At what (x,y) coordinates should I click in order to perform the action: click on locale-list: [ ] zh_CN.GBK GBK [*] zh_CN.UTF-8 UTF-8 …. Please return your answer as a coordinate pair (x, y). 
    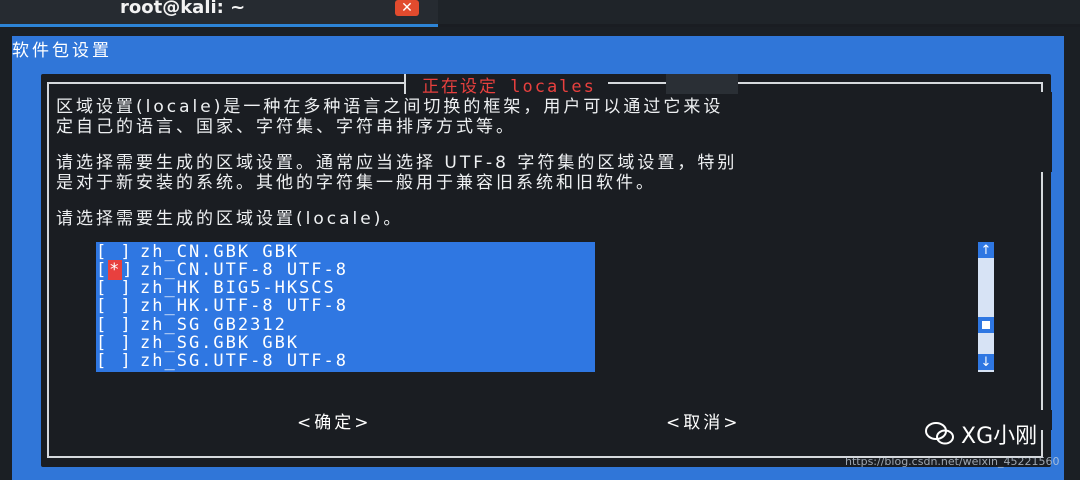
    Looking at the image, I should click on (345, 307).